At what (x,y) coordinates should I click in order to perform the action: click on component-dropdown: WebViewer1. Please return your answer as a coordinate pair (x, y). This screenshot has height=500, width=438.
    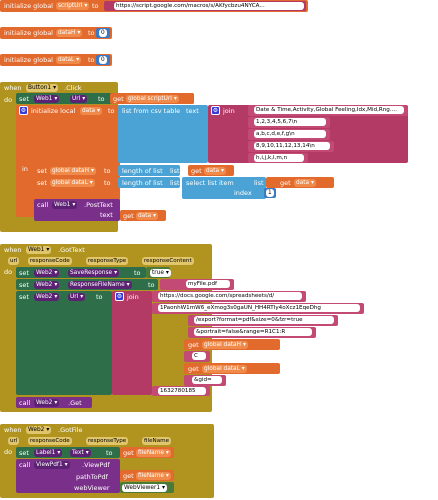
    Looking at the image, I should click on (145, 488).